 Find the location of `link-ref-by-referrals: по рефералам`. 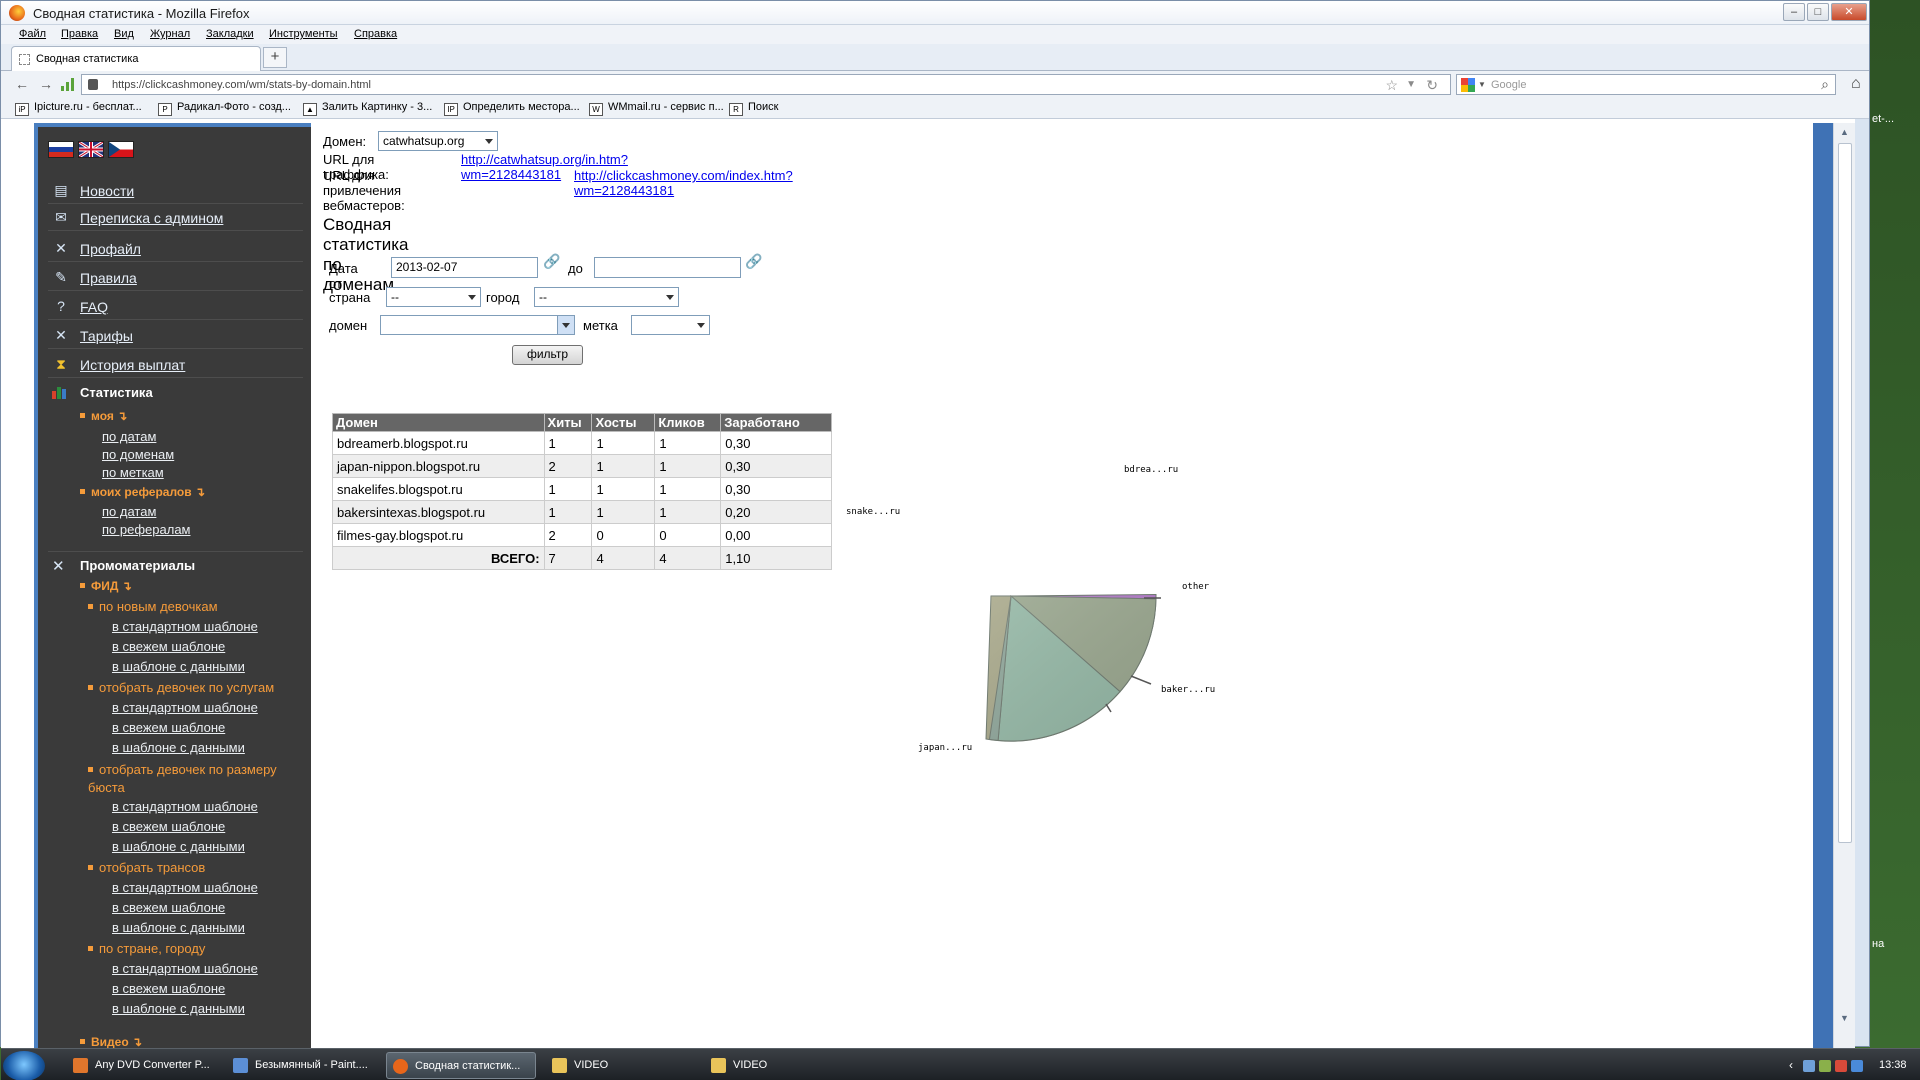

link-ref-by-referrals: по рефералам is located at coordinates (146, 529).